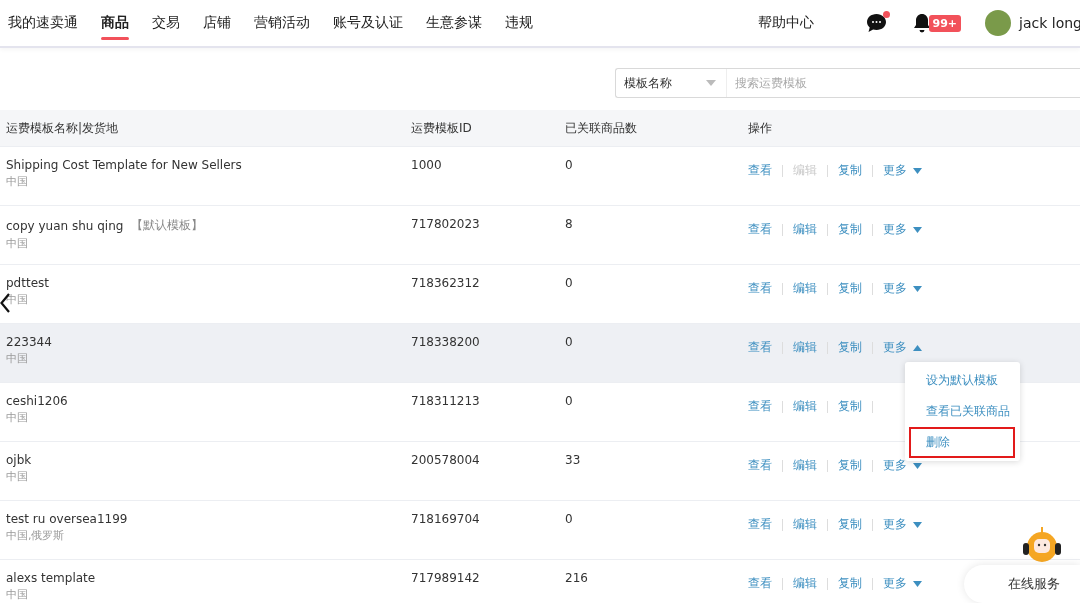  What do you see at coordinates (115, 23) in the screenshot?
I see `nav-tab: 商品` at bounding box center [115, 23].